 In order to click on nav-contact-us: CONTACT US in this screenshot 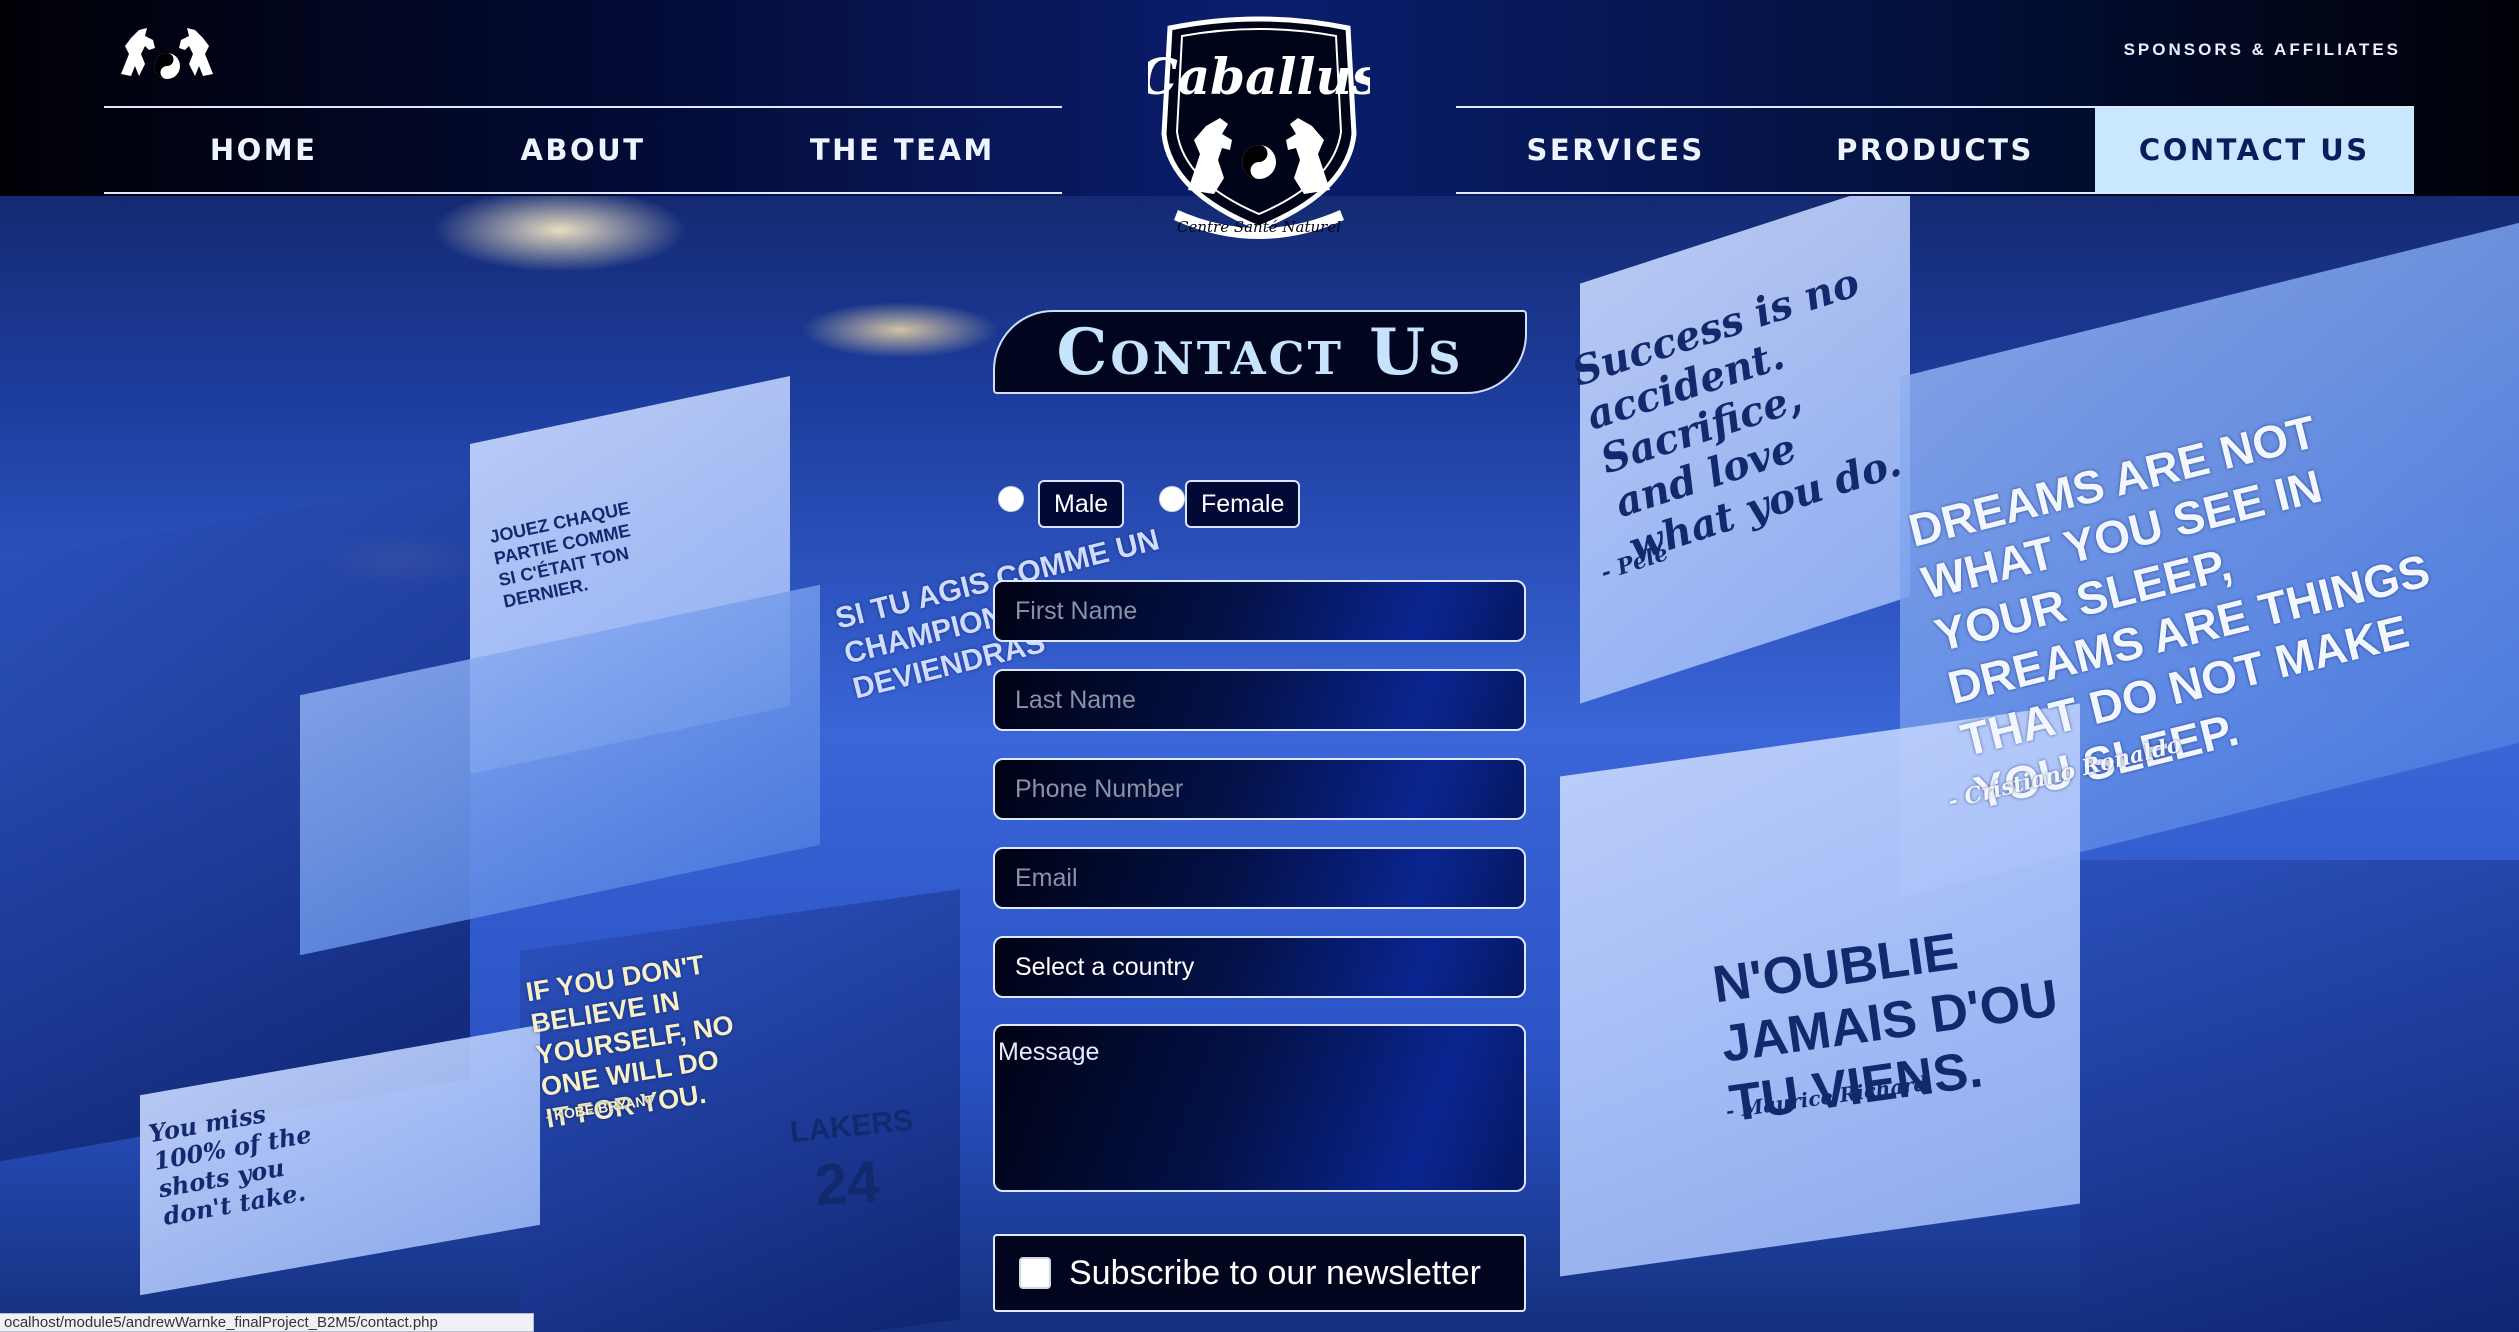, I will do `click(2254, 150)`.